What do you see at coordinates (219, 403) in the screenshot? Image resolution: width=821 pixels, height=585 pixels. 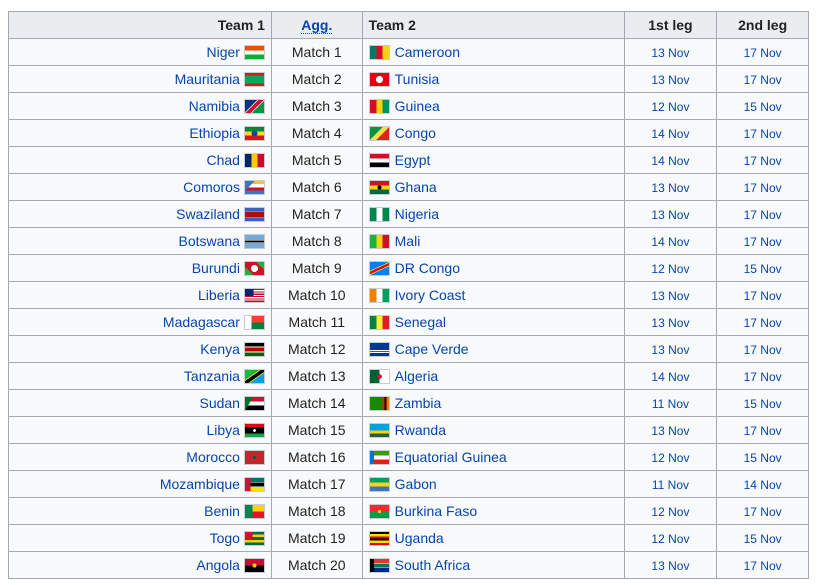 I see `team1-link: Sudan` at bounding box center [219, 403].